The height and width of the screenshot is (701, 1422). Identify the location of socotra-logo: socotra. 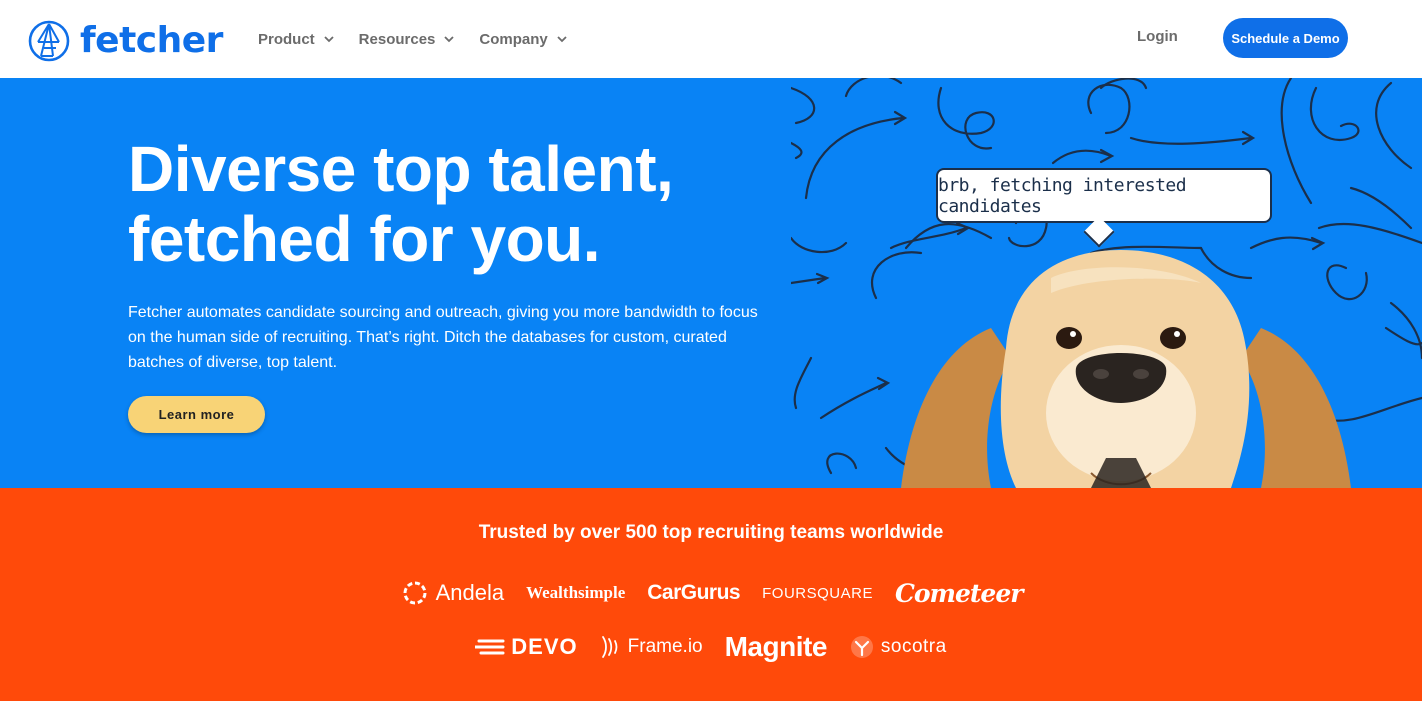
(898, 647).